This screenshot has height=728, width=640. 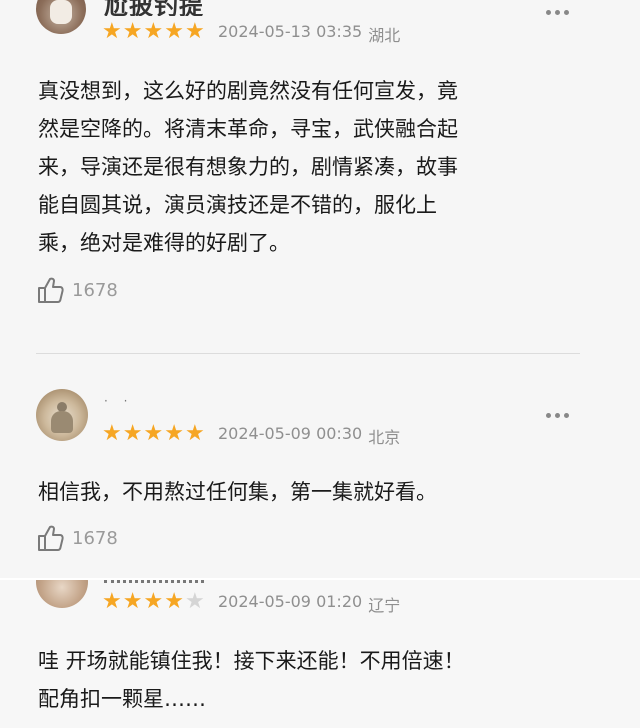 I want to click on comment-text-line: 哇 开场就能镇住我！接下来还能！不用倍速！, so click(x=251, y=661).